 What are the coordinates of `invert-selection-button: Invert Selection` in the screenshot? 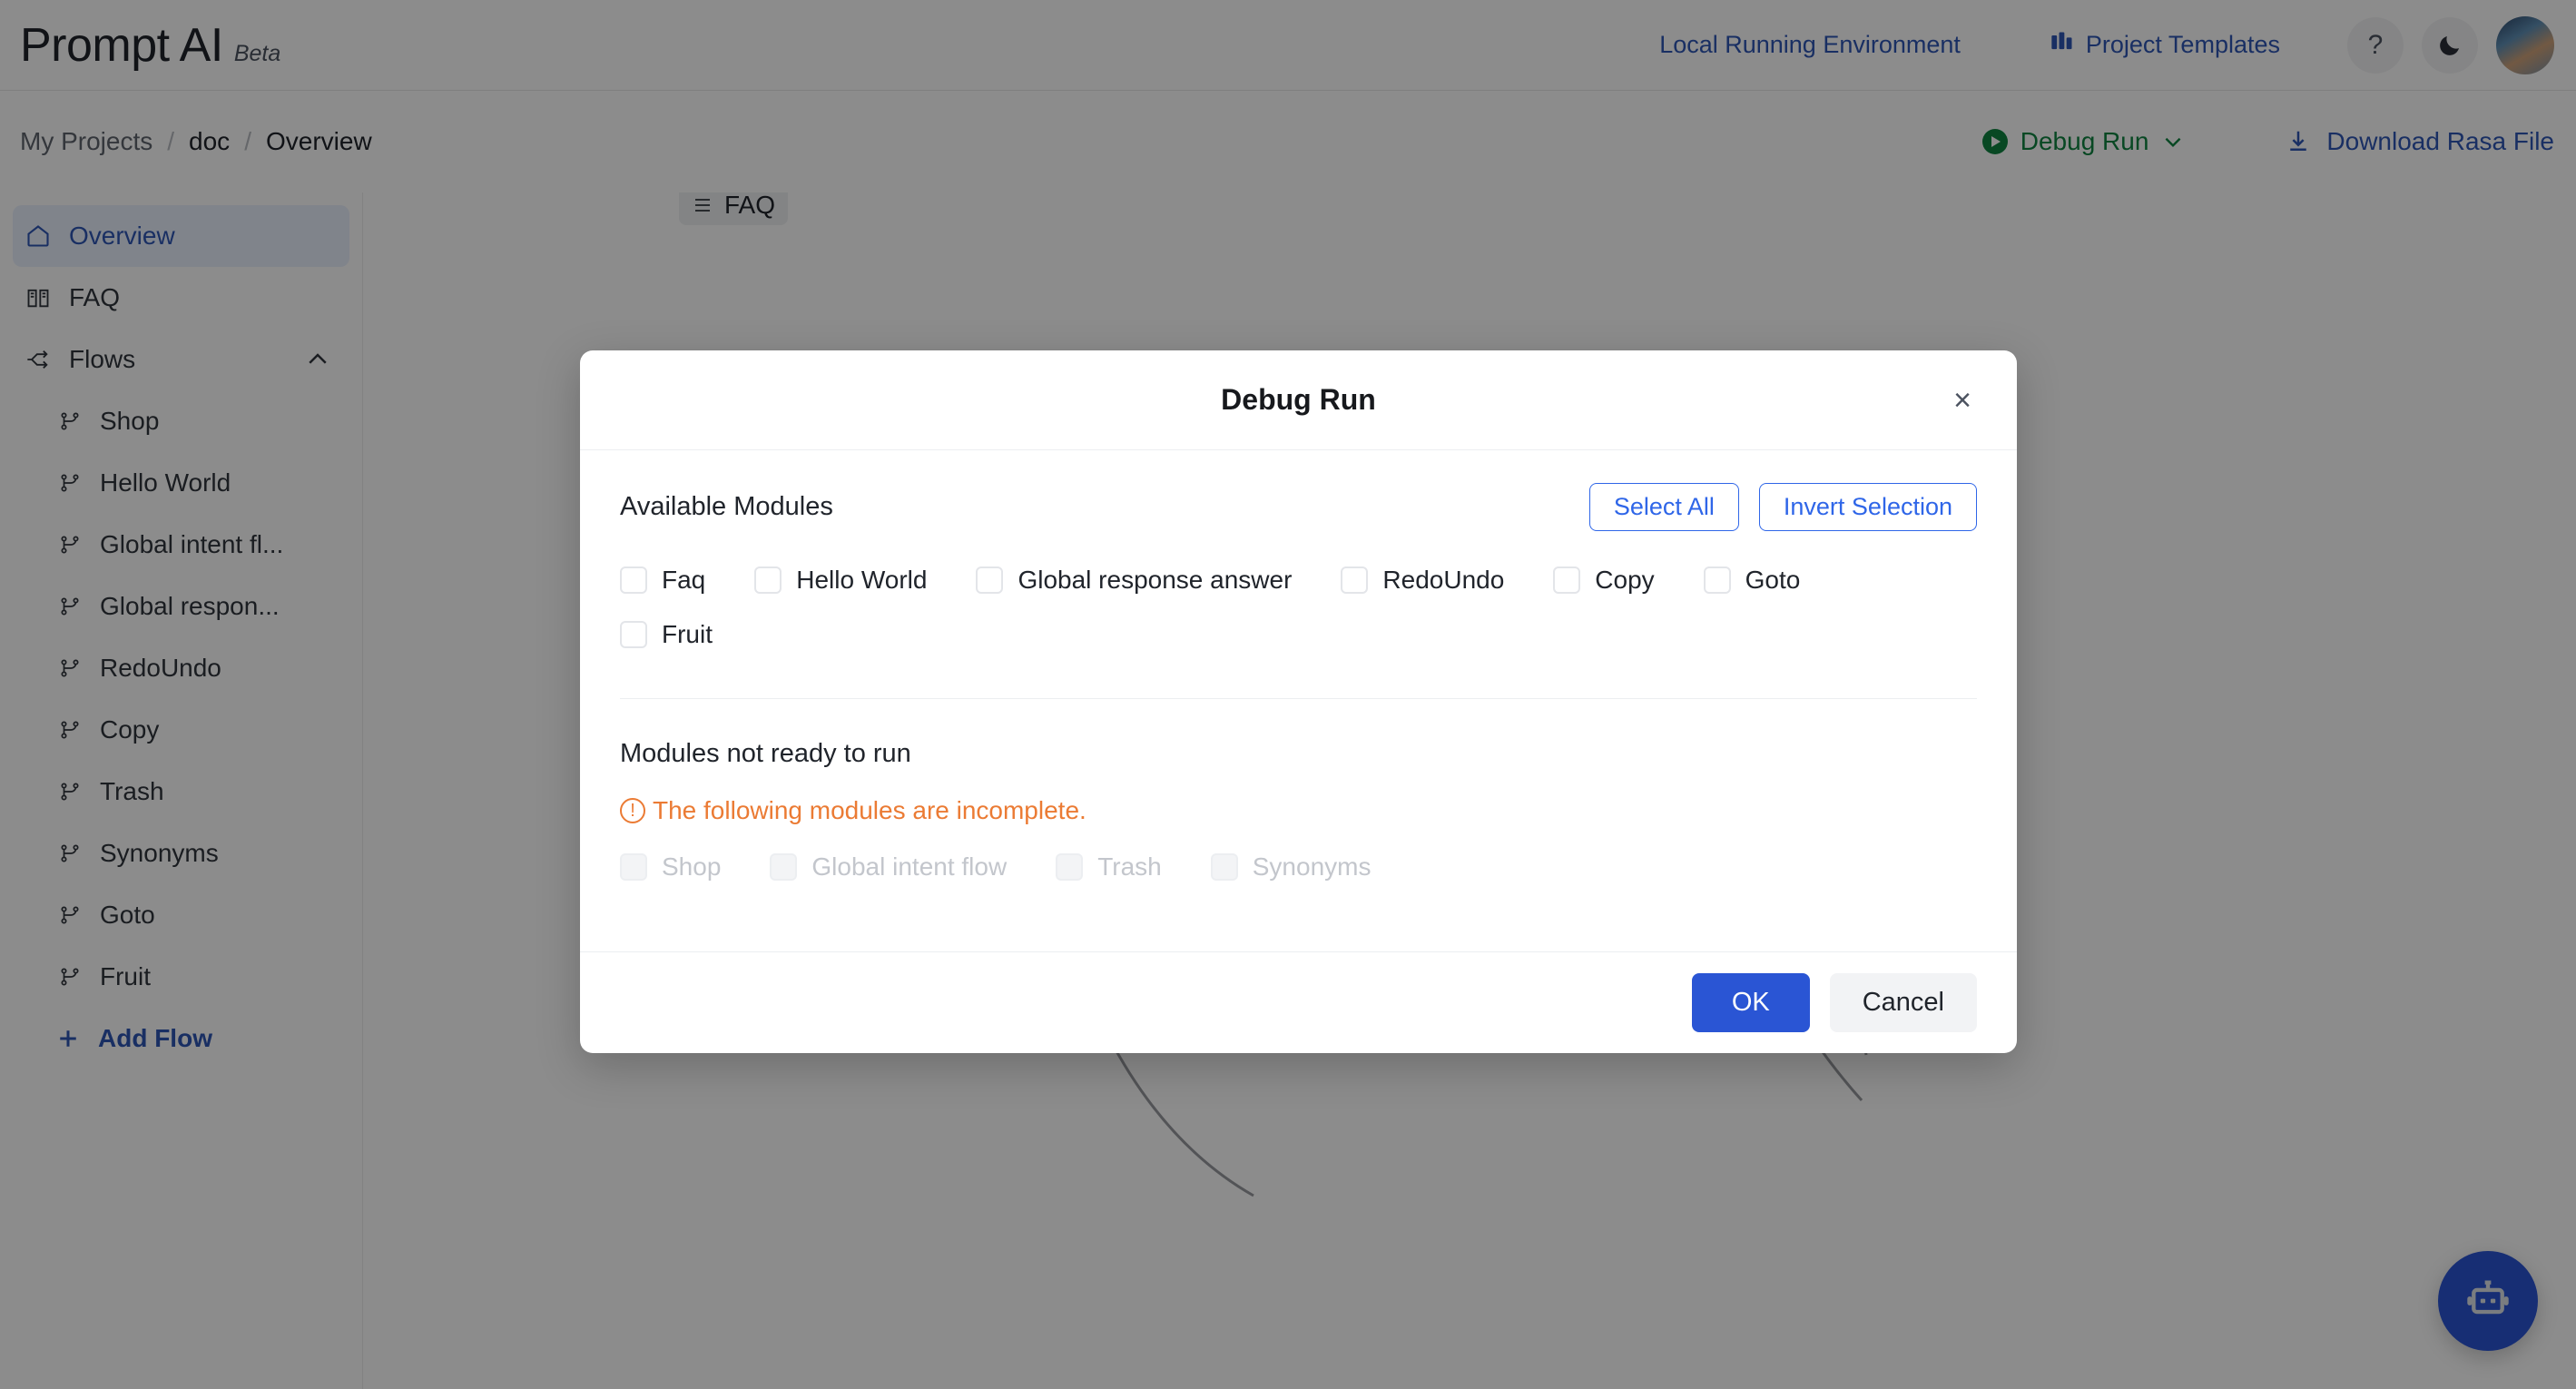 It's located at (1867, 507).